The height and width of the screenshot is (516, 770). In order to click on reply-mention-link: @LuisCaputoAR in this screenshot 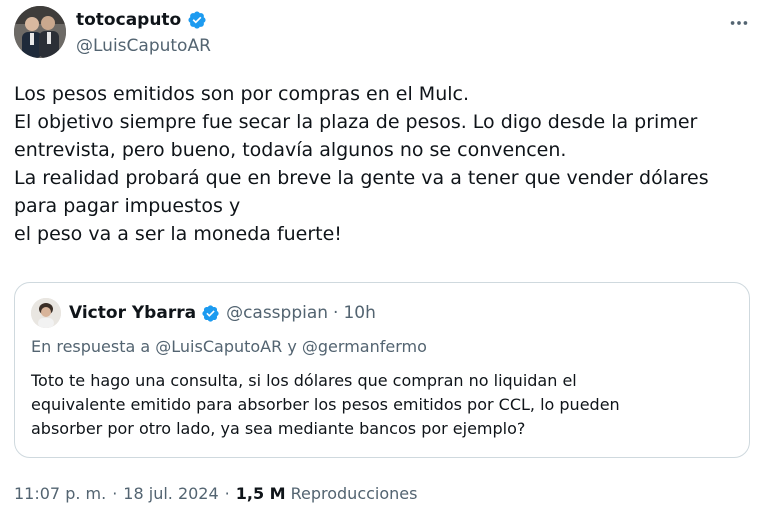, I will do `click(218, 346)`.